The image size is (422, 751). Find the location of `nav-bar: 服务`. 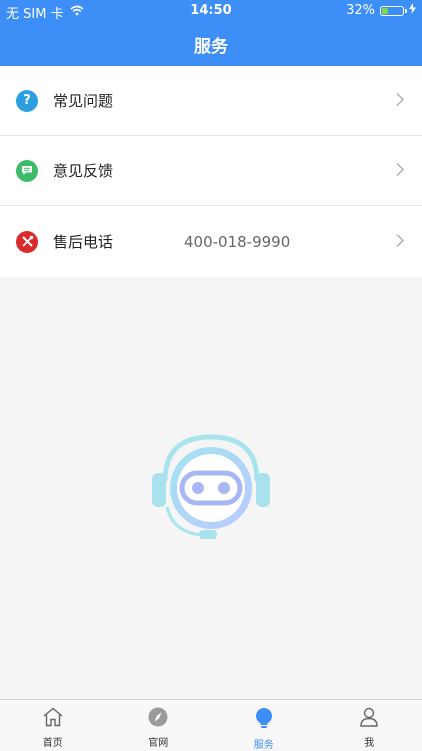

nav-bar: 服务 is located at coordinates (211, 44).